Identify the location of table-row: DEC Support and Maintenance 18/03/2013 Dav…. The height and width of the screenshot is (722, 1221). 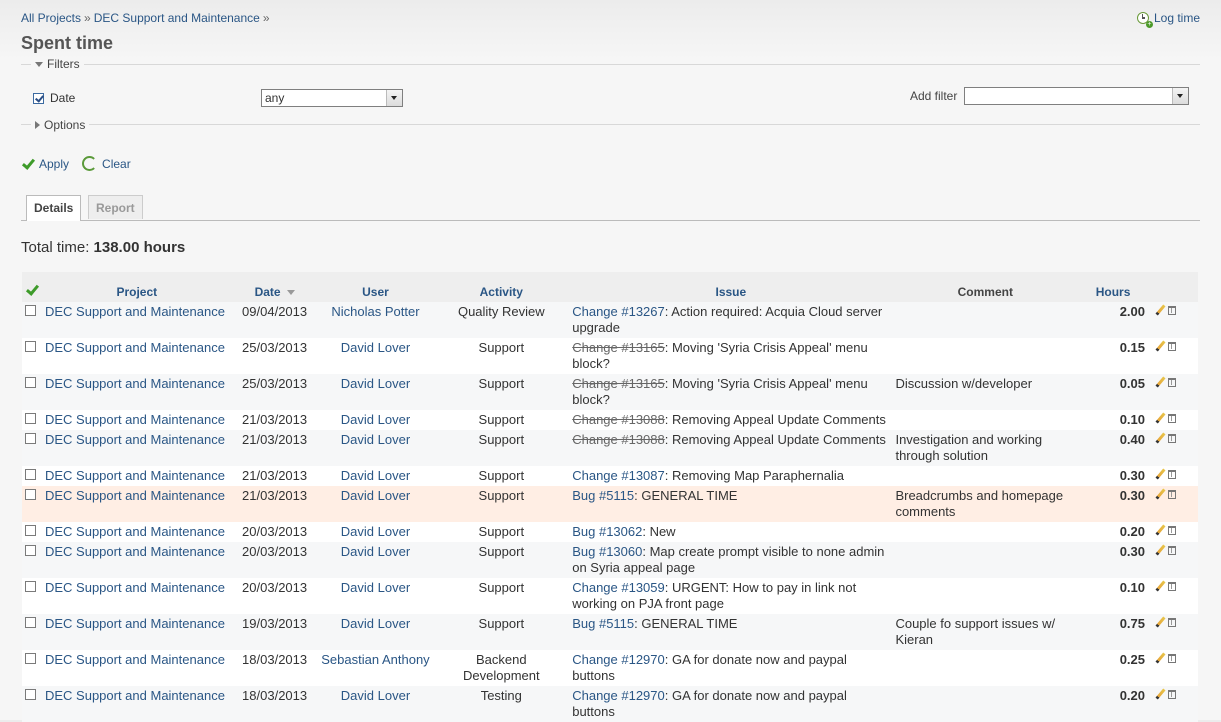
(610, 704).